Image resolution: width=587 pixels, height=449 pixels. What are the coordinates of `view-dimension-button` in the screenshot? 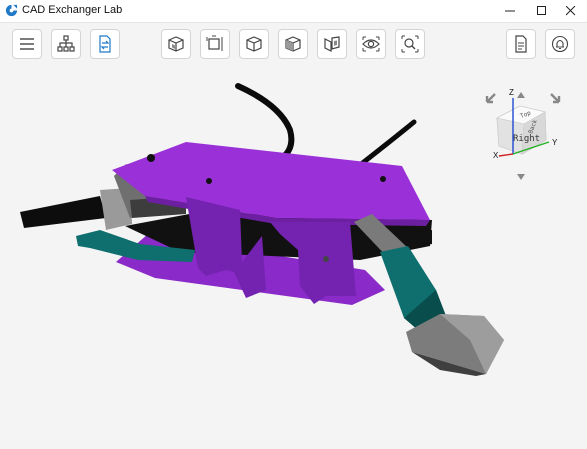 It's located at (215, 44).